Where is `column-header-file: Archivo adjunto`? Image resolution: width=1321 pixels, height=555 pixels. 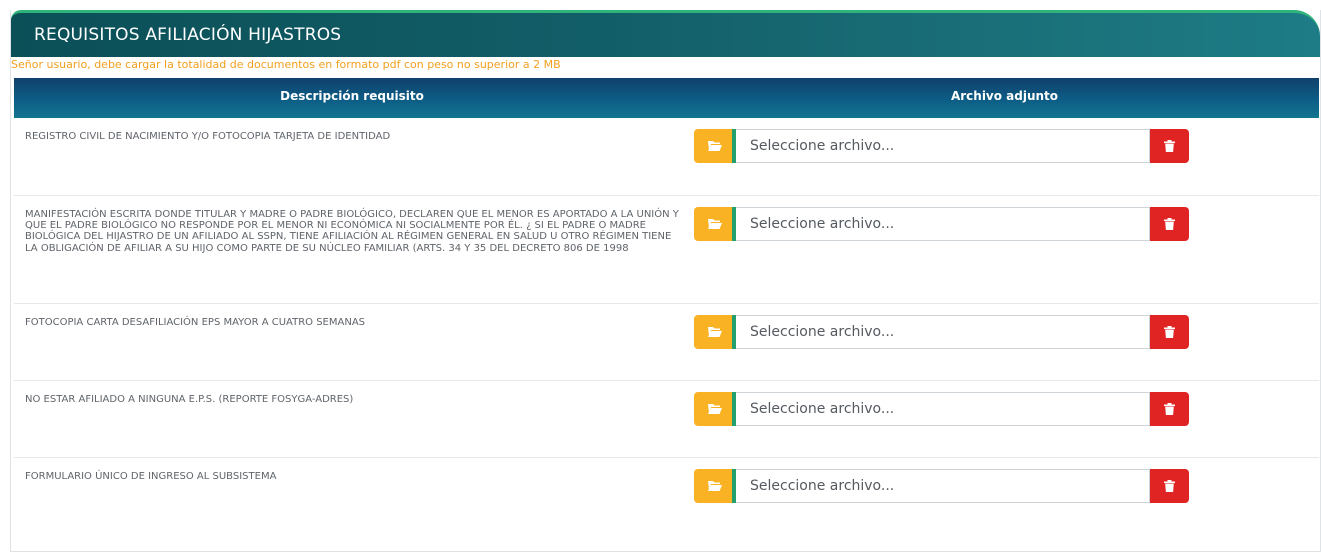
column-header-file: Archivo adjunto is located at coordinates (1004, 96).